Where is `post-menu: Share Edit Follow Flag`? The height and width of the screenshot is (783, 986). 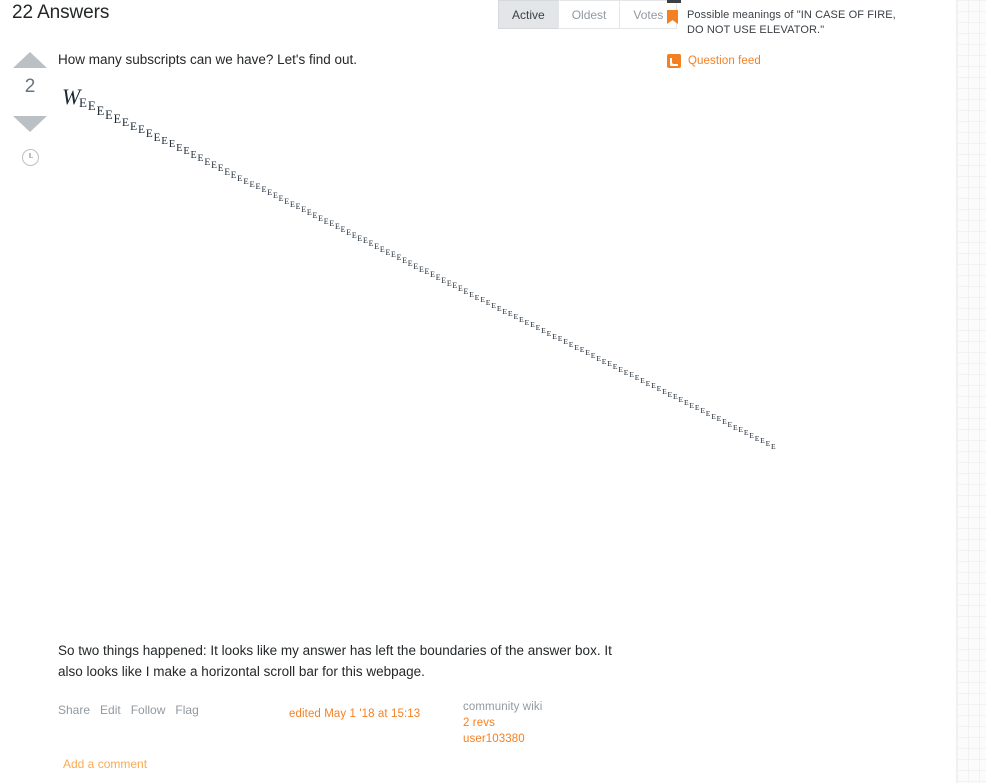
post-menu: Share Edit Follow Flag is located at coordinates (128, 710).